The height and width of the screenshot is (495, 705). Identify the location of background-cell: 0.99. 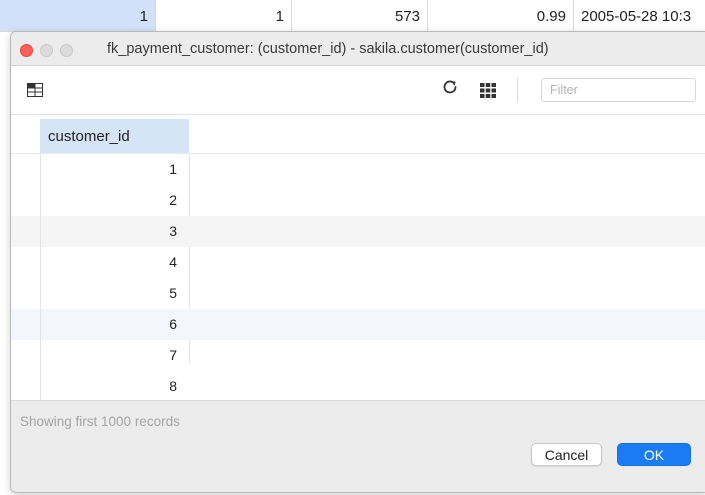
(500, 15).